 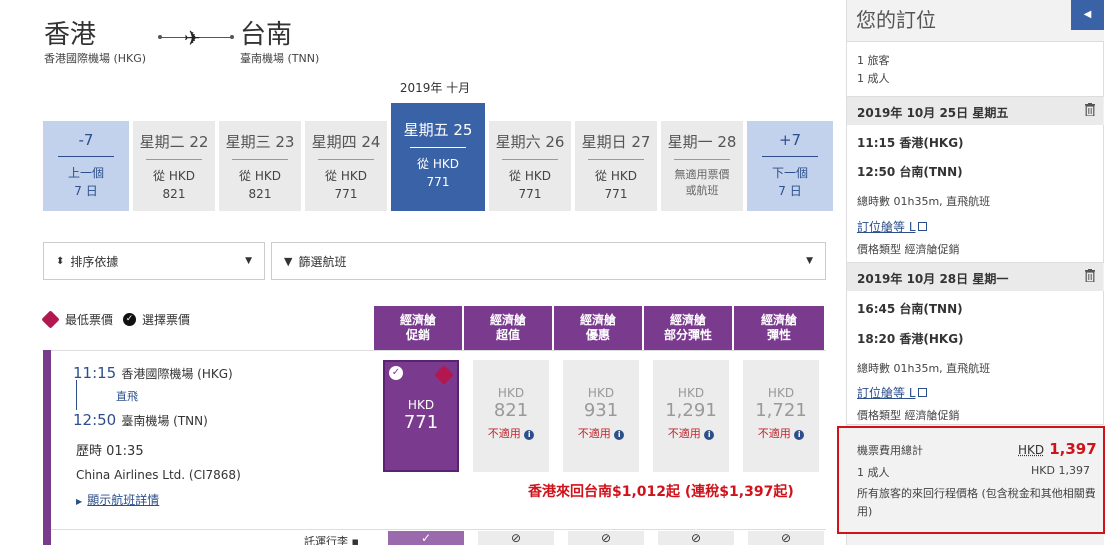 I want to click on date-cell-26: 星期六 26 從 HKD 771, so click(x=530, y=166).